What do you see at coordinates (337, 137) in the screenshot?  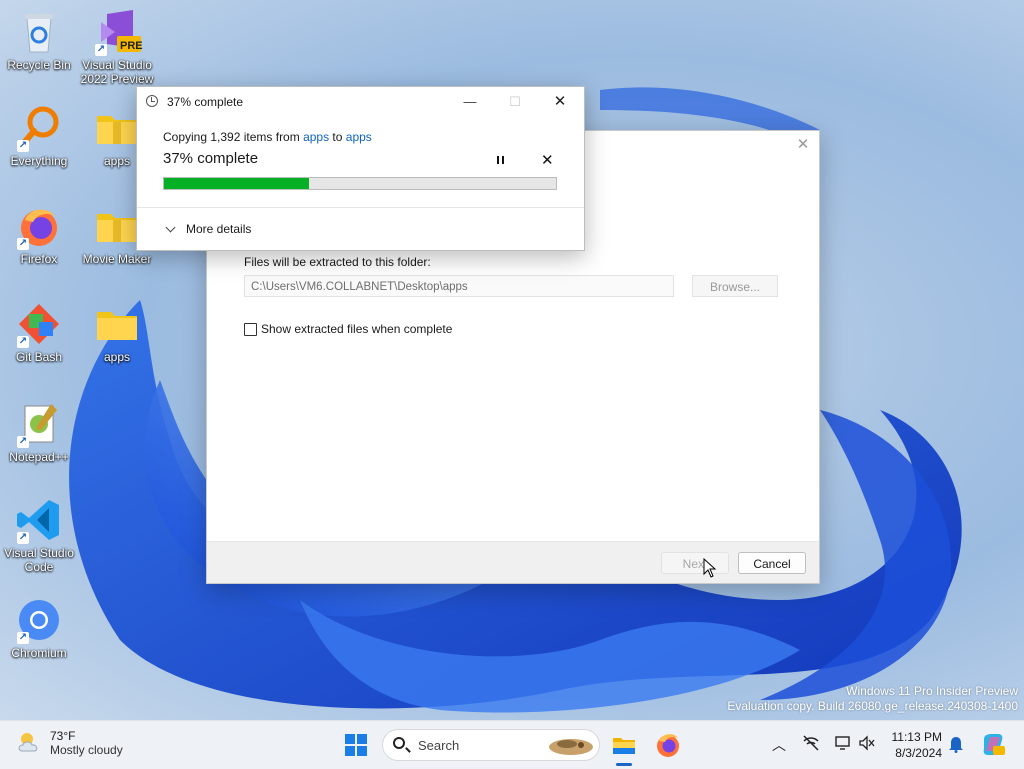 I see `copy-description-mid: to` at bounding box center [337, 137].